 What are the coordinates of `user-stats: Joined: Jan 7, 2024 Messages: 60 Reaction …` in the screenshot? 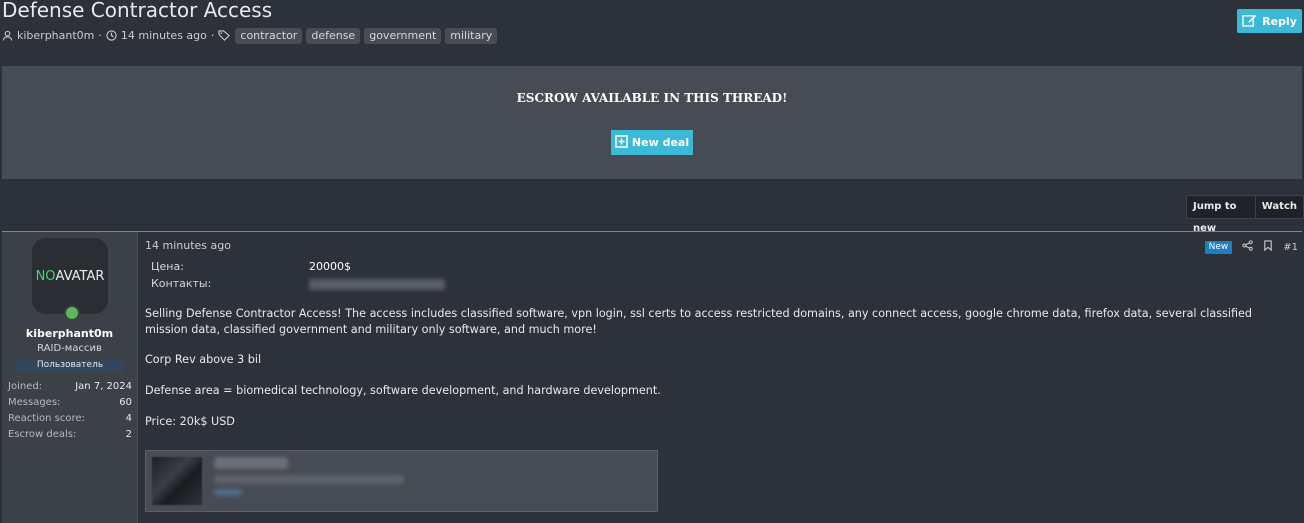 It's located at (70, 413).